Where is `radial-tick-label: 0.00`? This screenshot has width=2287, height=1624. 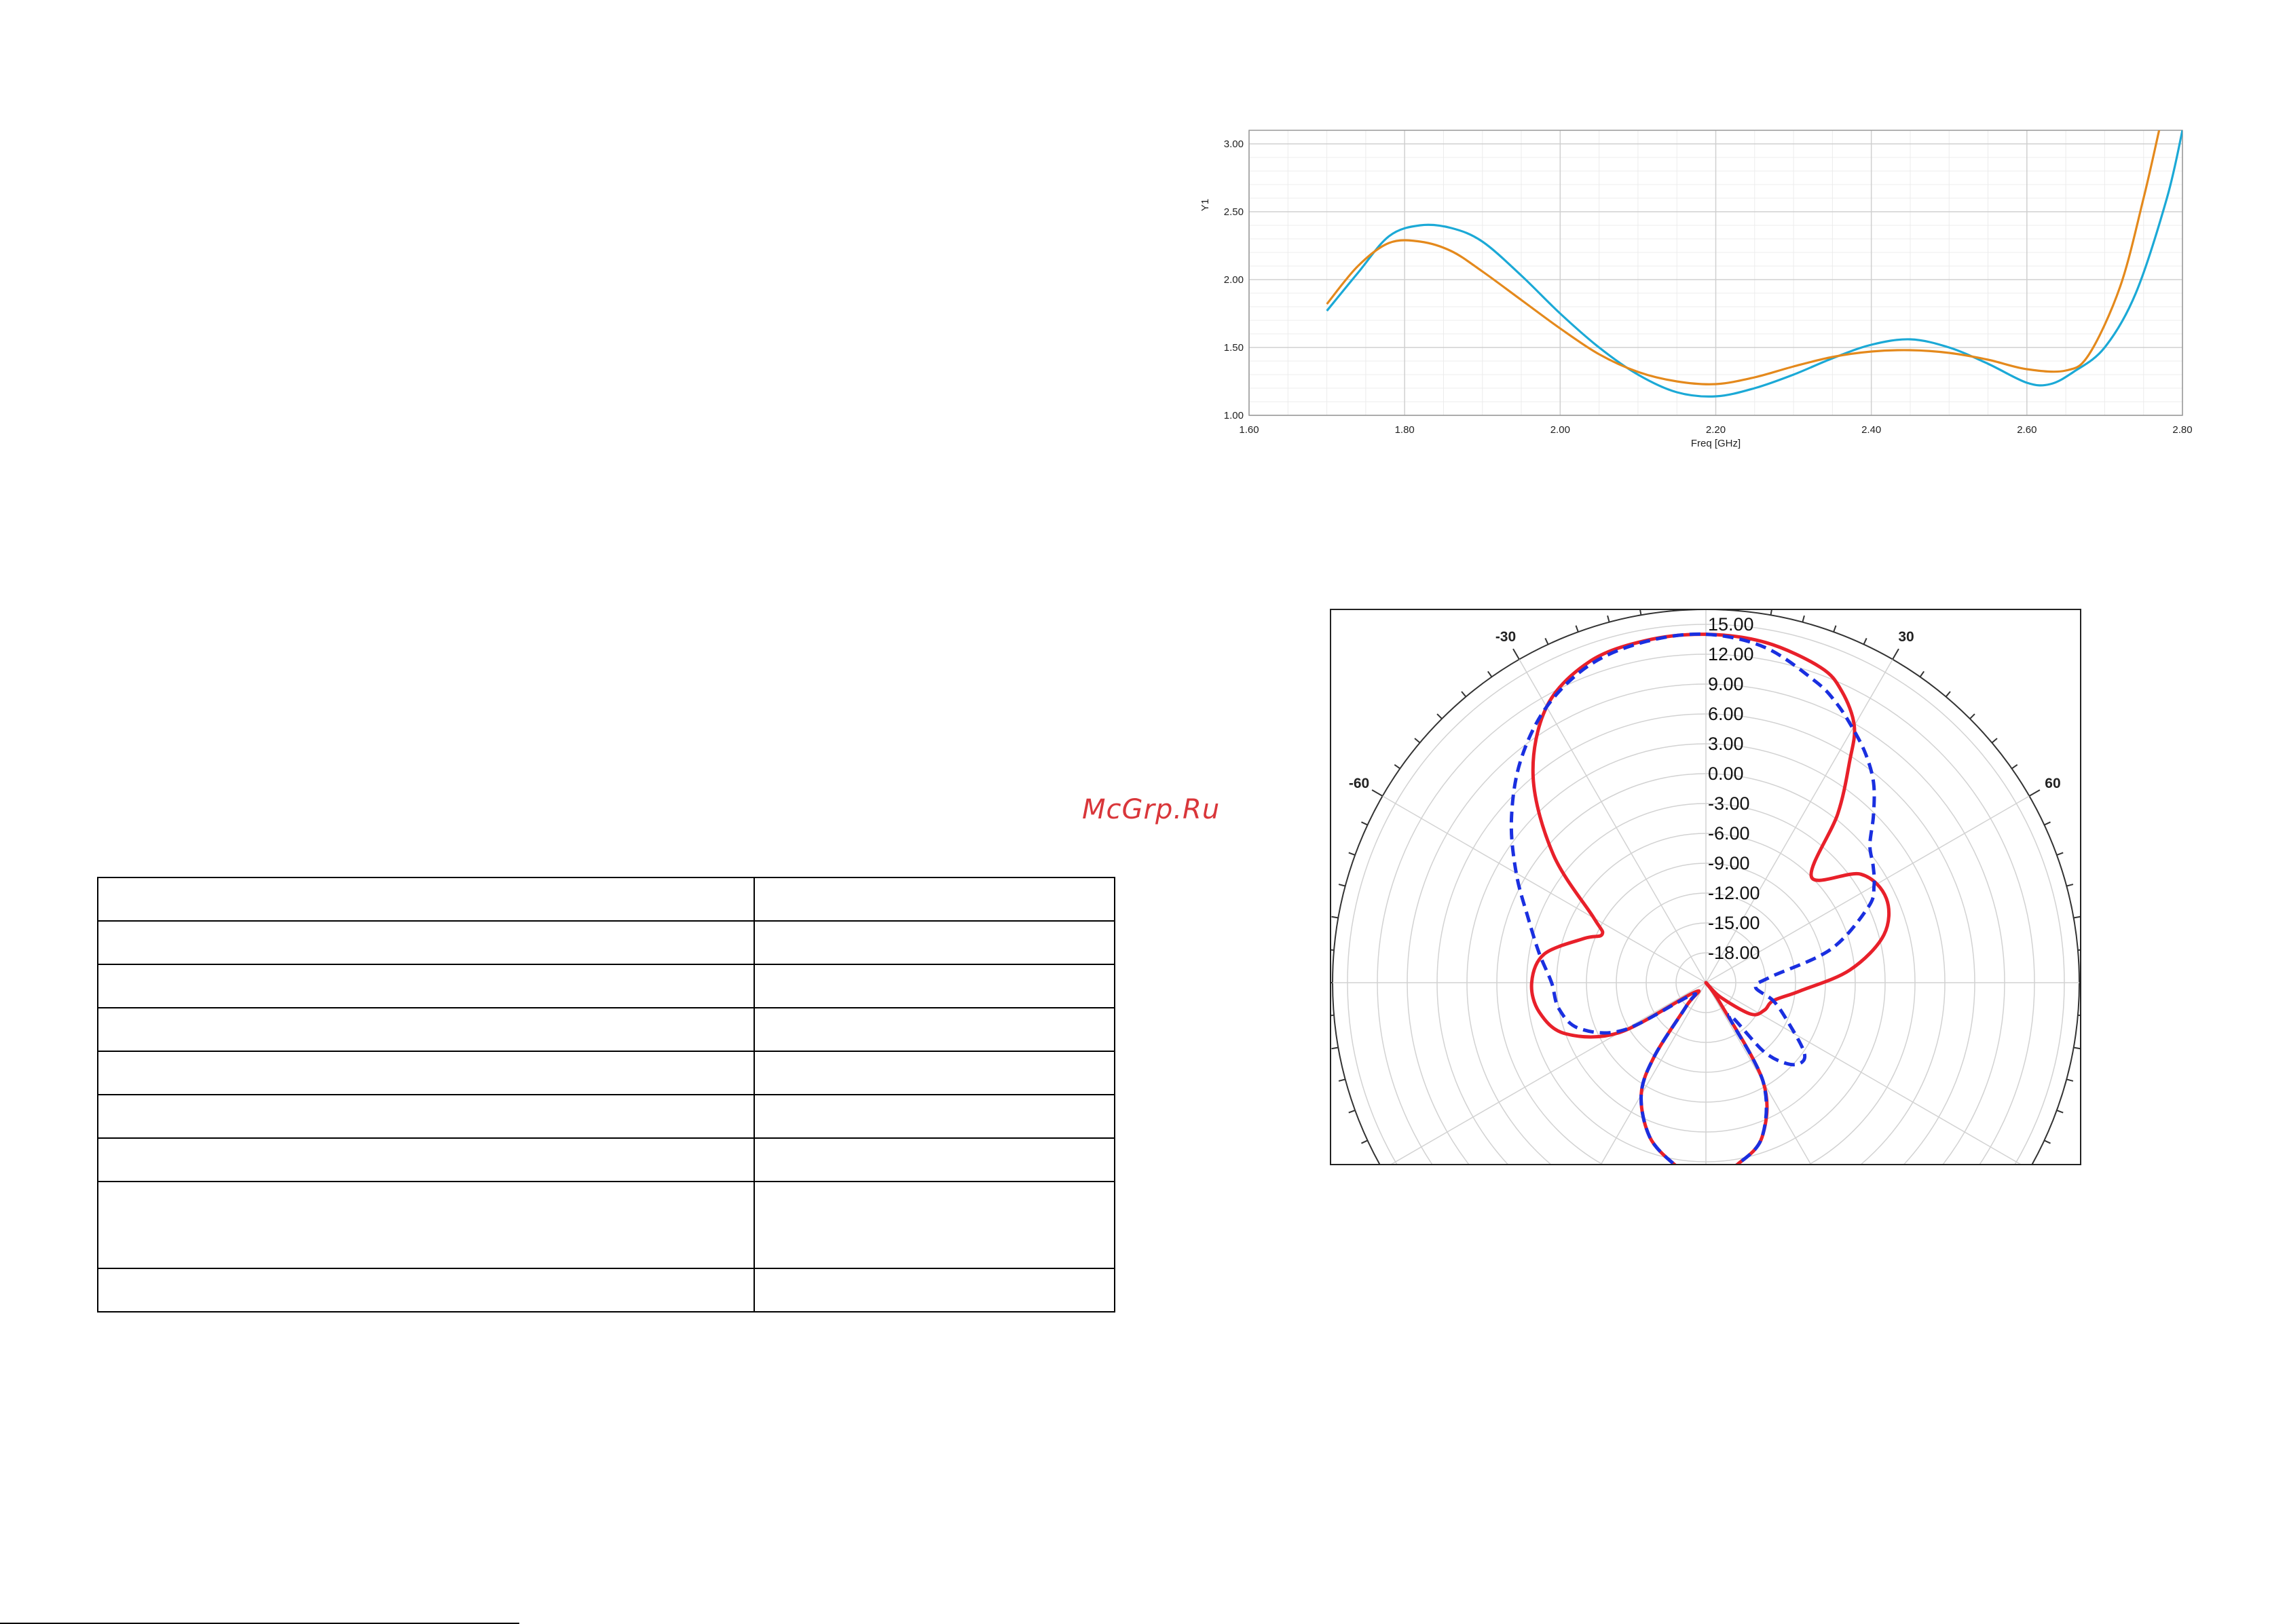 radial-tick-label: 0.00 is located at coordinates (1726, 773).